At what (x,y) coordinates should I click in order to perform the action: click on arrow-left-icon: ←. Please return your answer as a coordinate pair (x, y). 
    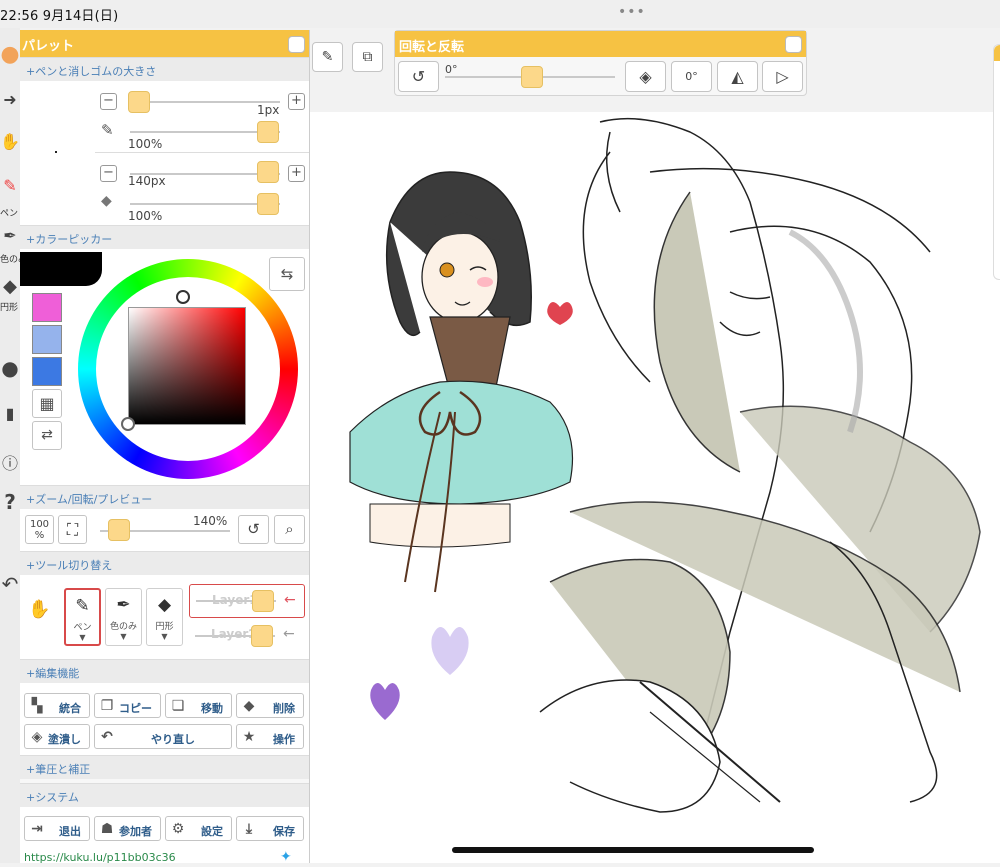
    Looking at the image, I should click on (289, 634).